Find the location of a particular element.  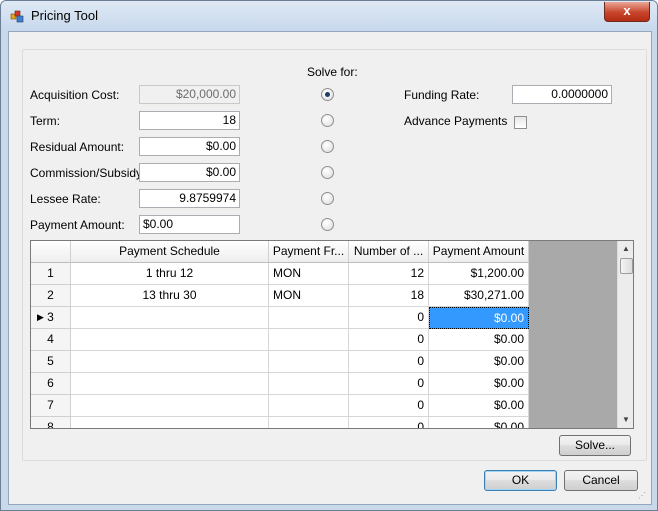

row-number: 3 is located at coordinates (50, 317).